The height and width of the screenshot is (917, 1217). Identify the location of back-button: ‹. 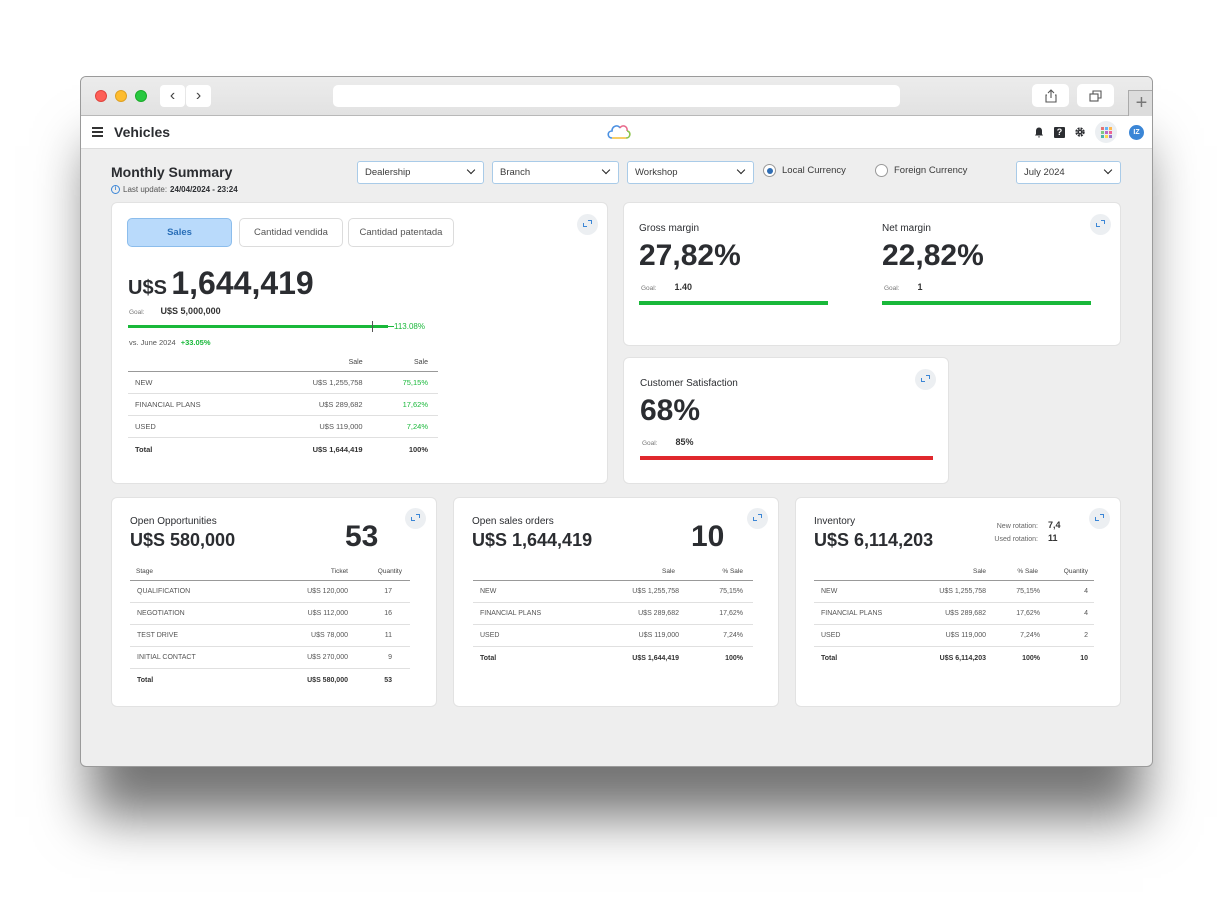
(172, 96).